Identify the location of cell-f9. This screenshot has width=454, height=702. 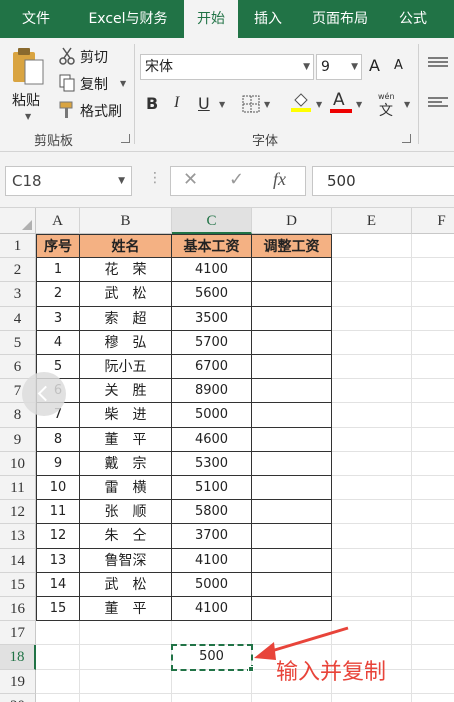
(433, 440).